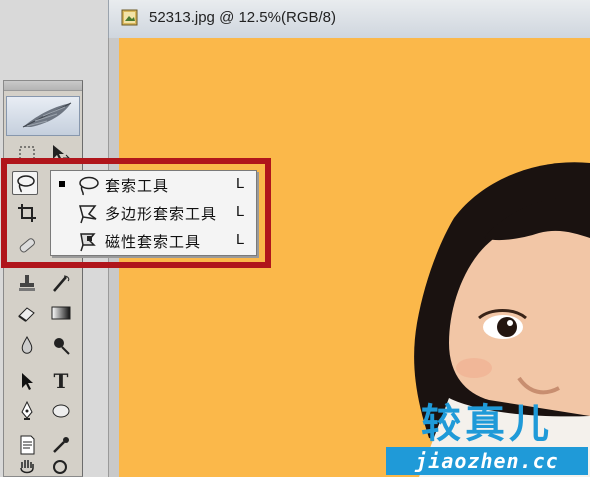 The image size is (590, 477). What do you see at coordinates (27, 283) in the screenshot?
I see `clone-stamp-tool` at bounding box center [27, 283].